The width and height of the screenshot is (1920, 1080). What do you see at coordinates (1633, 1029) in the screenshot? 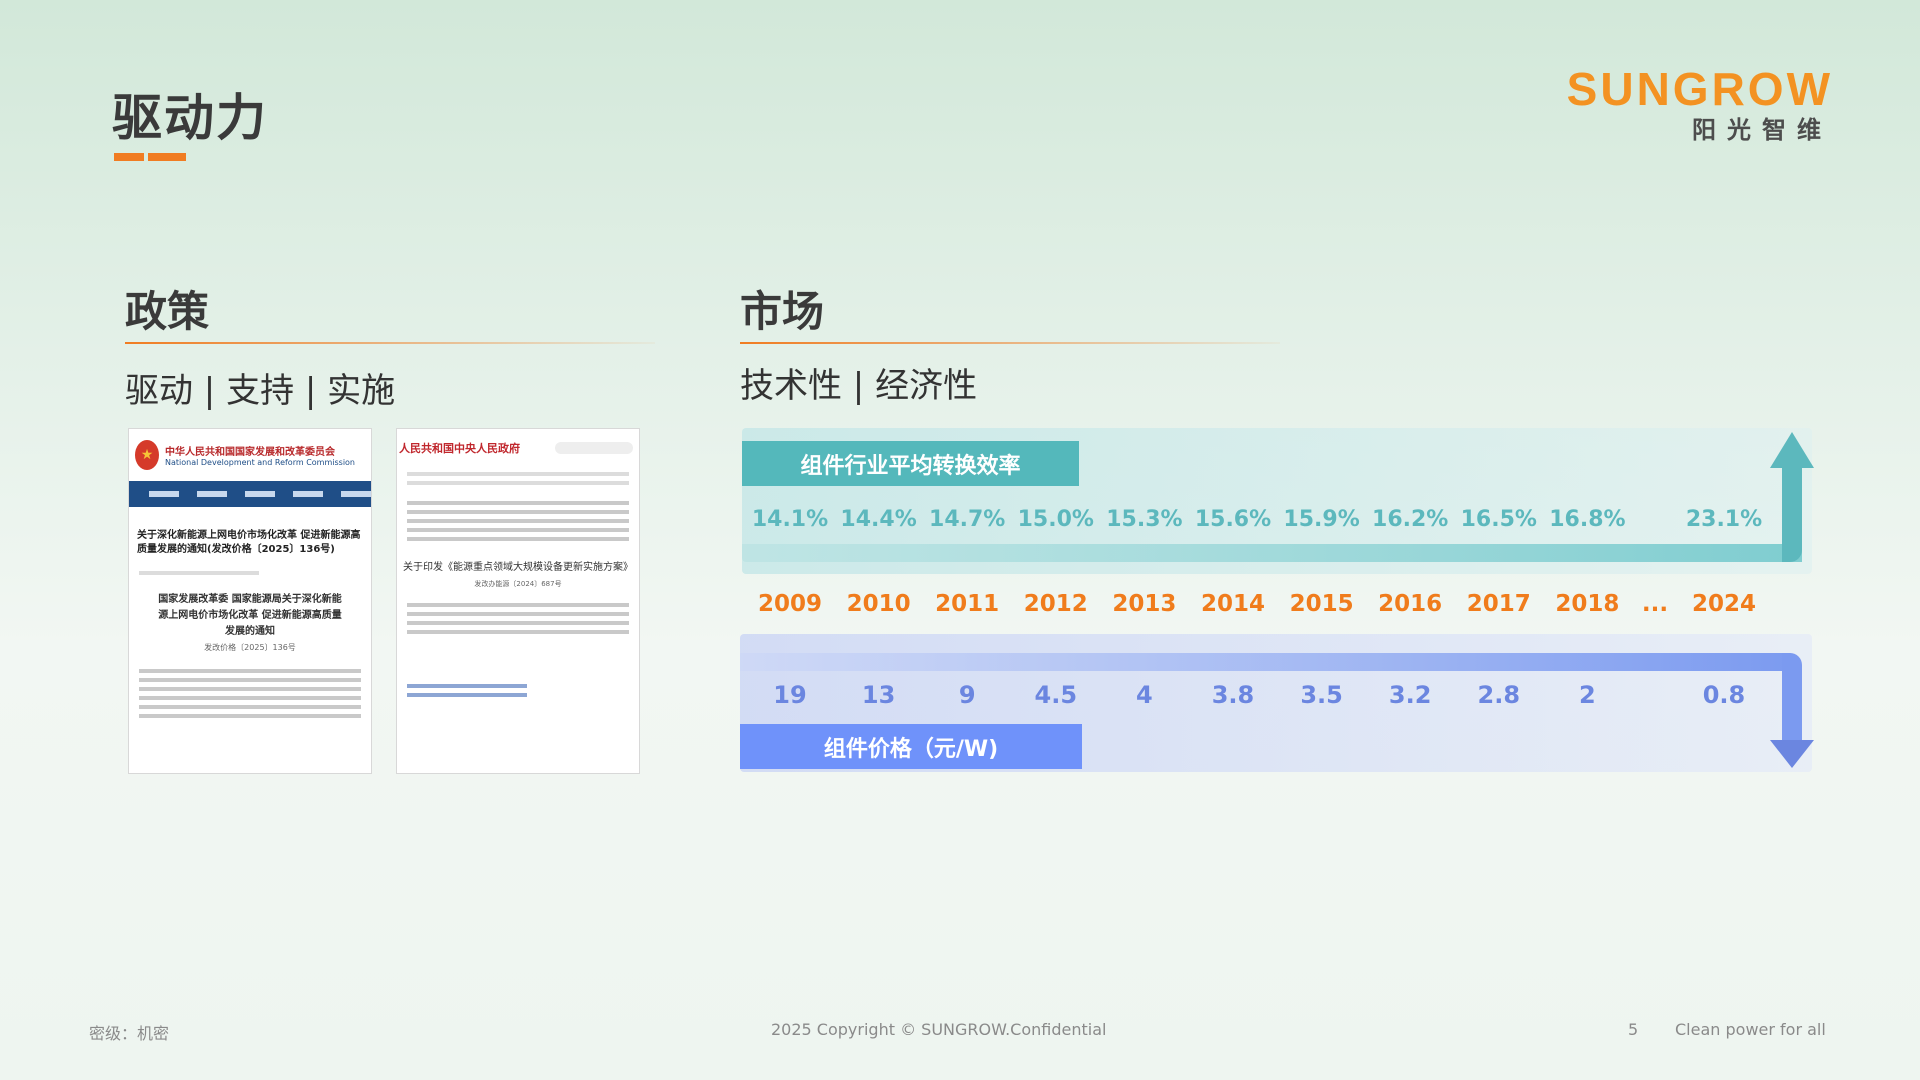
I see `page-number: 5` at bounding box center [1633, 1029].